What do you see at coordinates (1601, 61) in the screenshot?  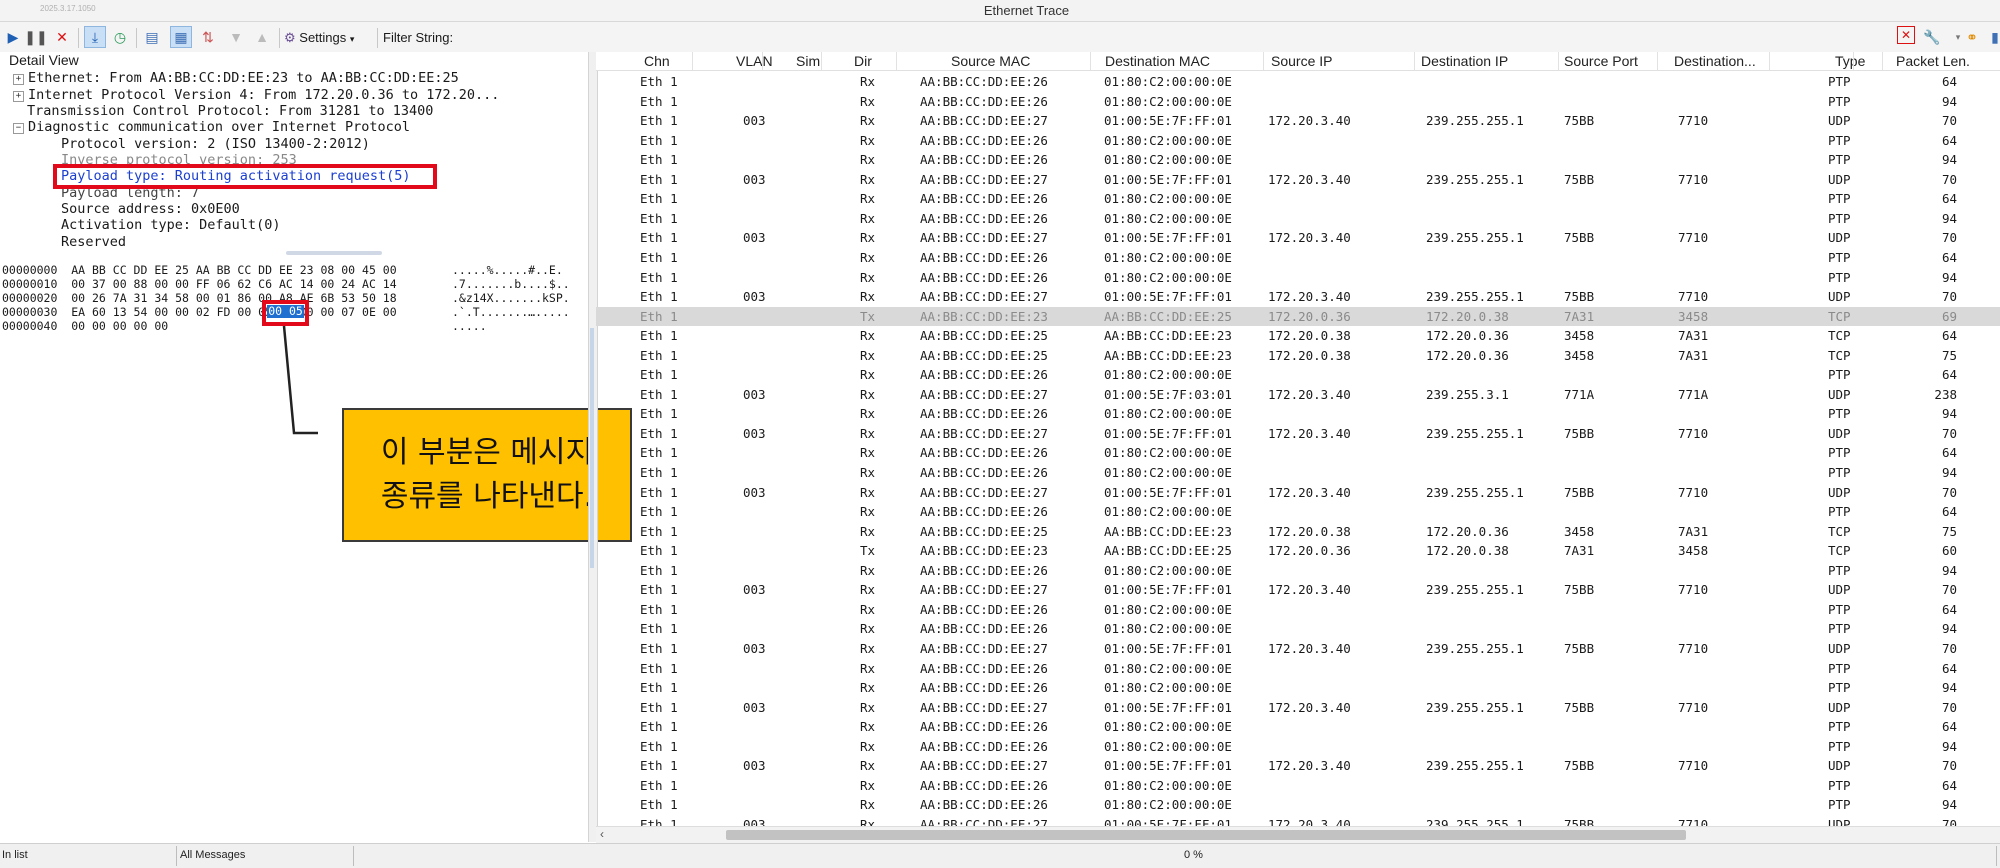 I see `column-header: Source Port` at bounding box center [1601, 61].